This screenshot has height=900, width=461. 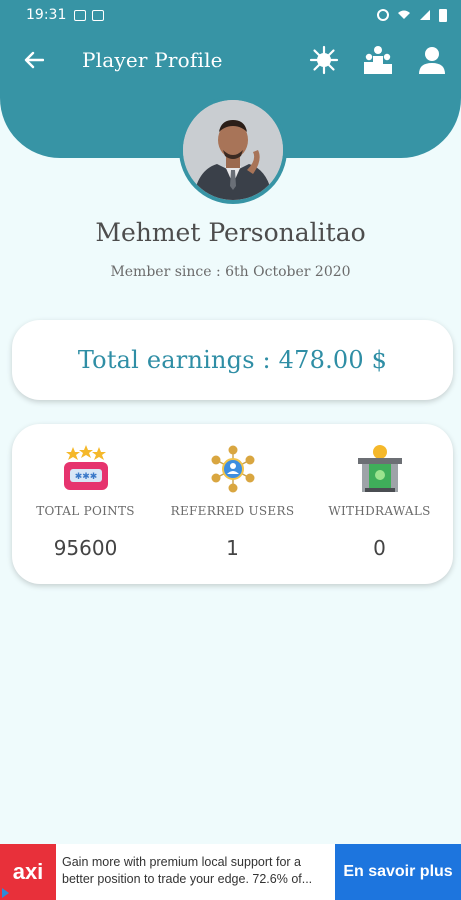 What do you see at coordinates (89, 15) in the screenshot?
I see `status-notification-icons` at bounding box center [89, 15].